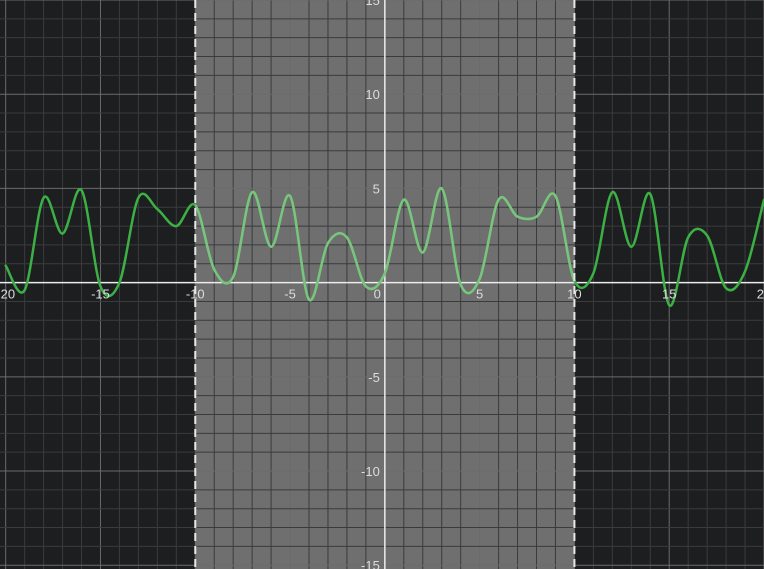  I want to click on origin-tick-label: 0, so click(377, 294).